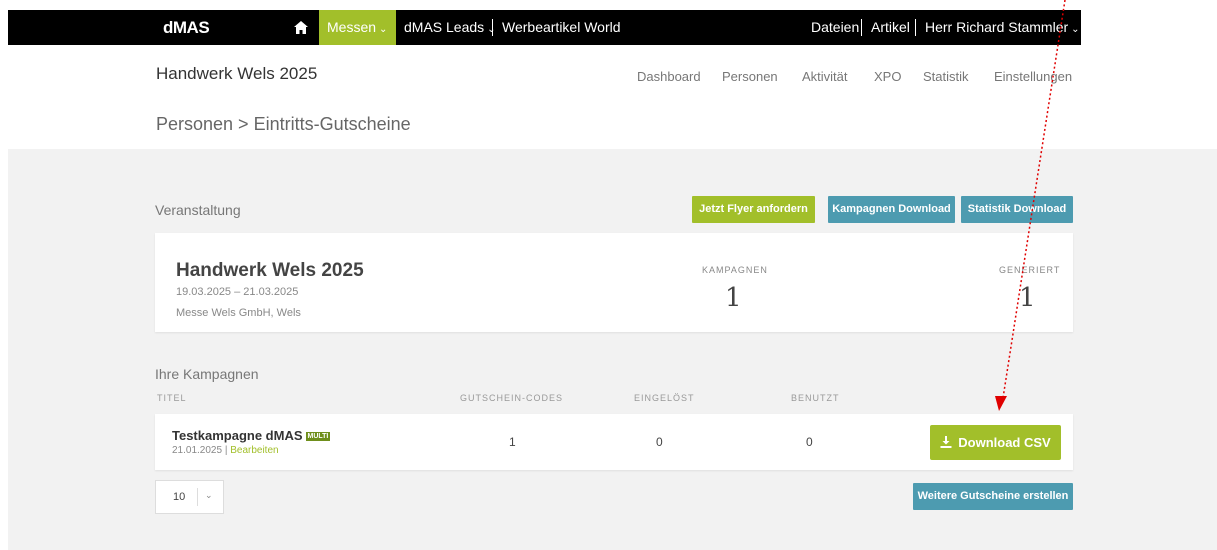  Describe the element at coordinates (733, 298) in the screenshot. I see `kampagnen-value: 1` at that location.